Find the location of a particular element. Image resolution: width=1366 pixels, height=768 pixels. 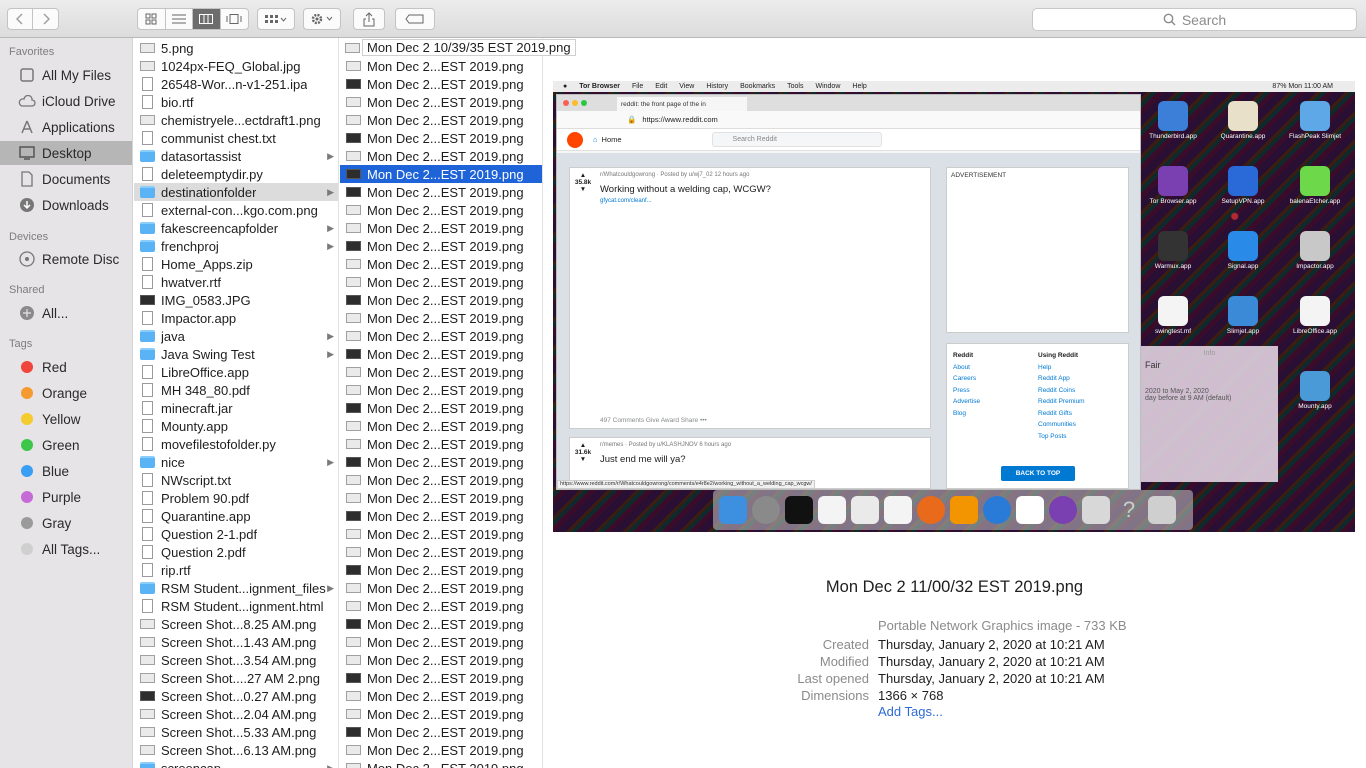

folder-row: java ▶ is located at coordinates (236, 336).